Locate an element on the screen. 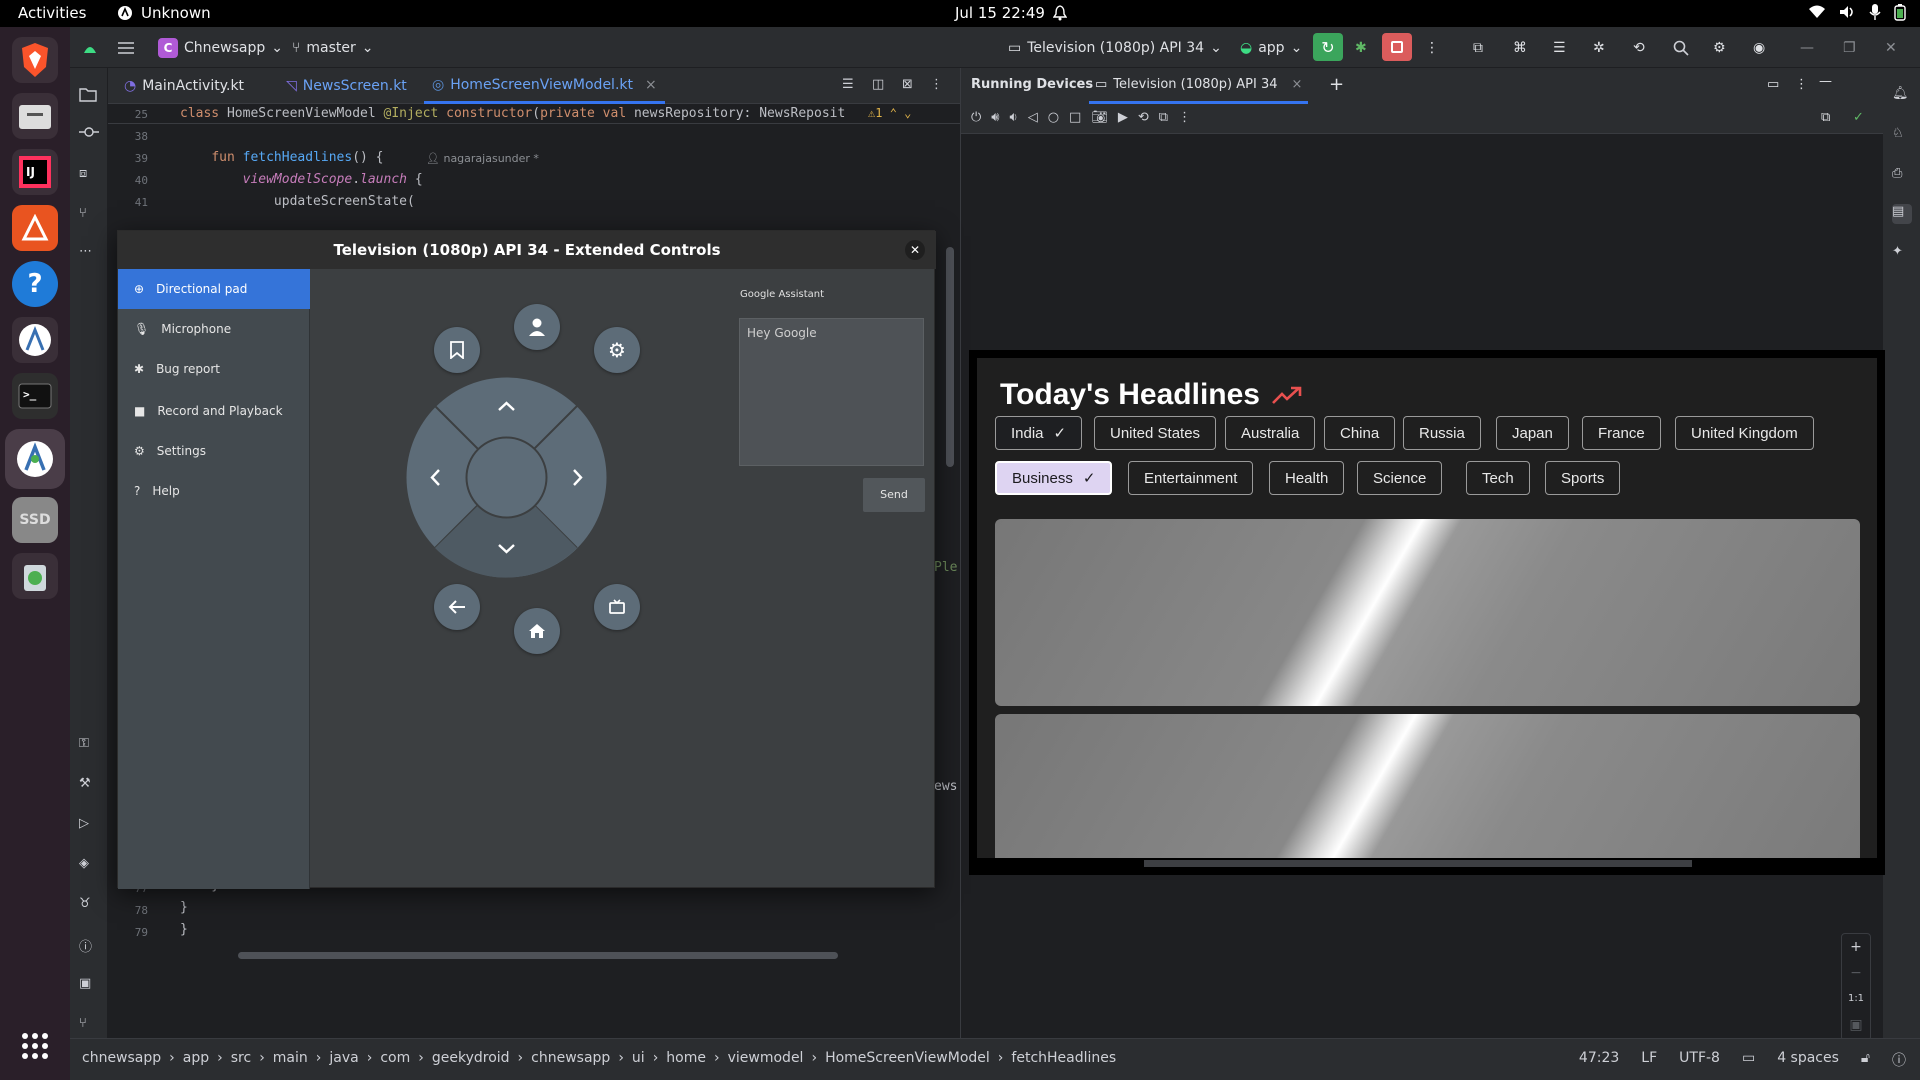 Image resolution: width=1920 pixels, height=1080 pixels. zoom-out-icon: − is located at coordinates (1856, 973).